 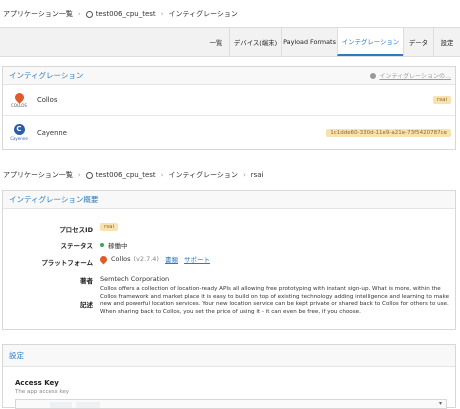 What do you see at coordinates (229, 356) in the screenshot?
I see `settings-title: 設定` at bounding box center [229, 356].